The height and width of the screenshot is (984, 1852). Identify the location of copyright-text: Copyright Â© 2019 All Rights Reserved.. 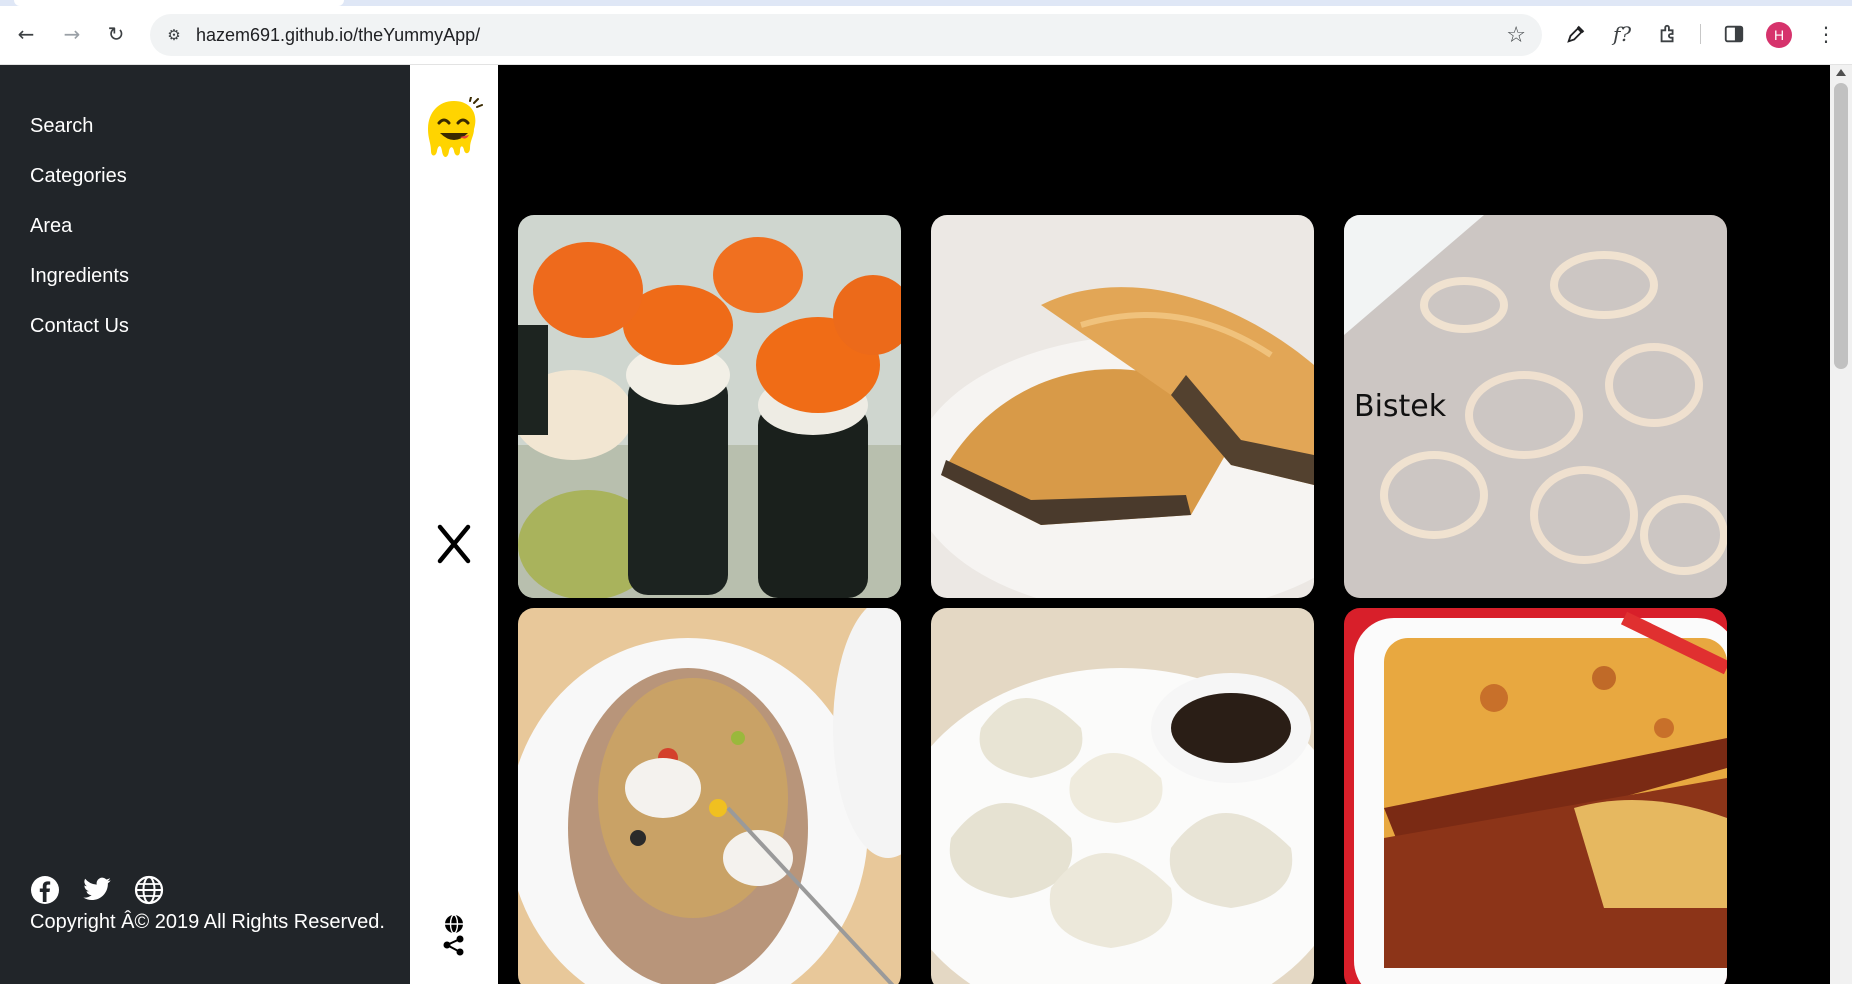
(207, 922).